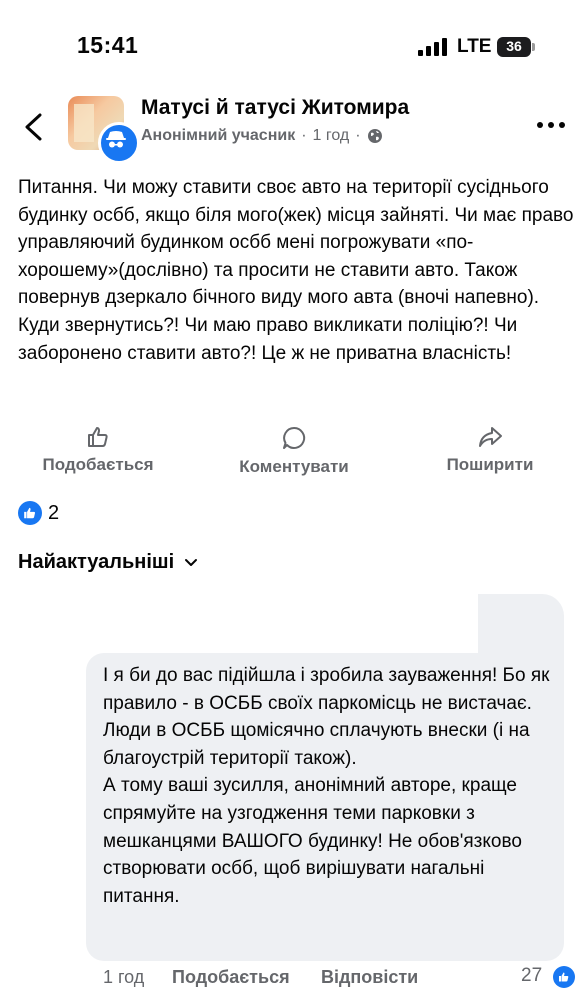 Image resolution: width=588 pixels, height=1005 pixels. Describe the element at coordinates (474, 46) in the screenshot. I see `network-type: LTE` at that location.